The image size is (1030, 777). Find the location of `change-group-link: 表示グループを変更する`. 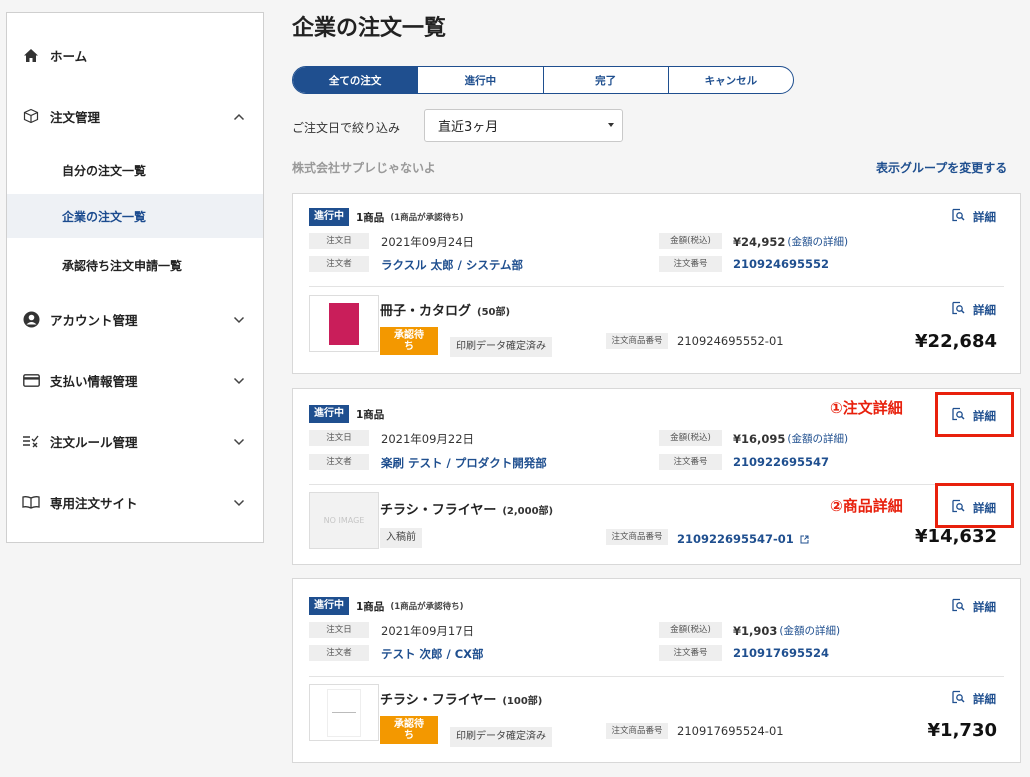

change-group-link: 表示グループを変更する is located at coordinates (941, 167).